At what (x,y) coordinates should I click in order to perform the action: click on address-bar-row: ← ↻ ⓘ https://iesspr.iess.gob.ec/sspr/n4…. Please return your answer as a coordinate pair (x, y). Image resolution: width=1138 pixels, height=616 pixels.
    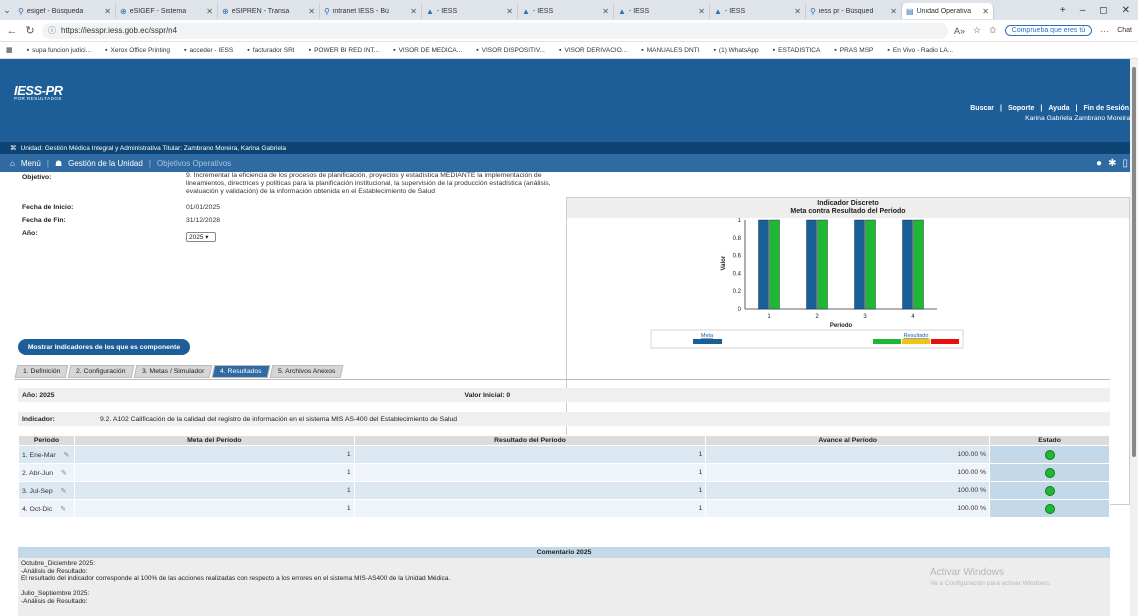
    Looking at the image, I should click on (569, 31).